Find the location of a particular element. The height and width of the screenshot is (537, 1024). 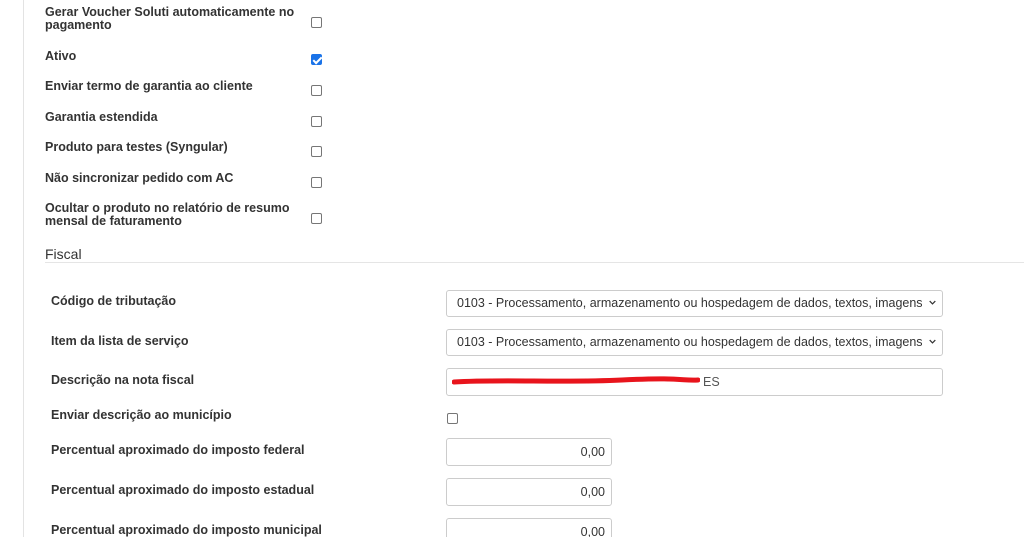

checkbox-garantia-estendida is located at coordinates (316, 121).